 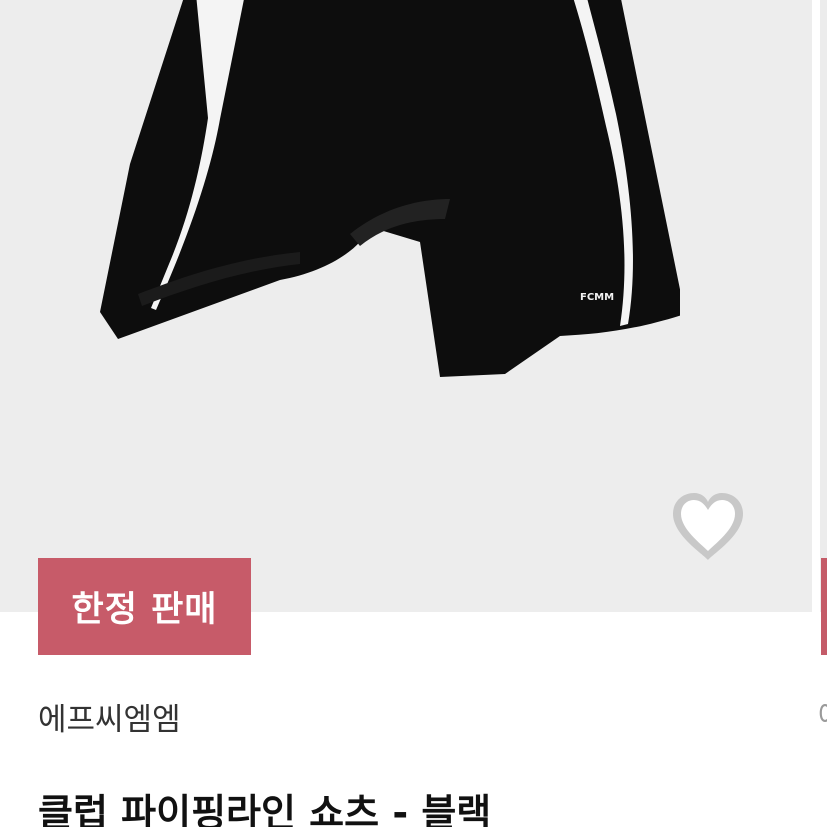 I want to click on limited-sale-badge: 한정 판매, so click(x=144, y=606).